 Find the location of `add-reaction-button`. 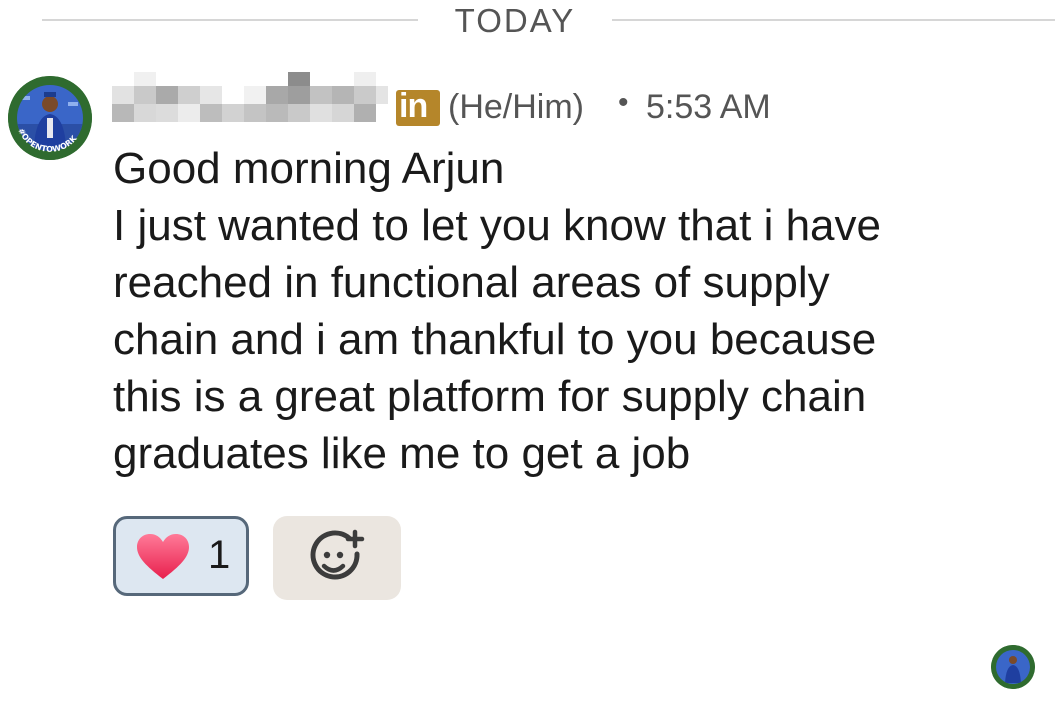

add-reaction-button is located at coordinates (337, 558).